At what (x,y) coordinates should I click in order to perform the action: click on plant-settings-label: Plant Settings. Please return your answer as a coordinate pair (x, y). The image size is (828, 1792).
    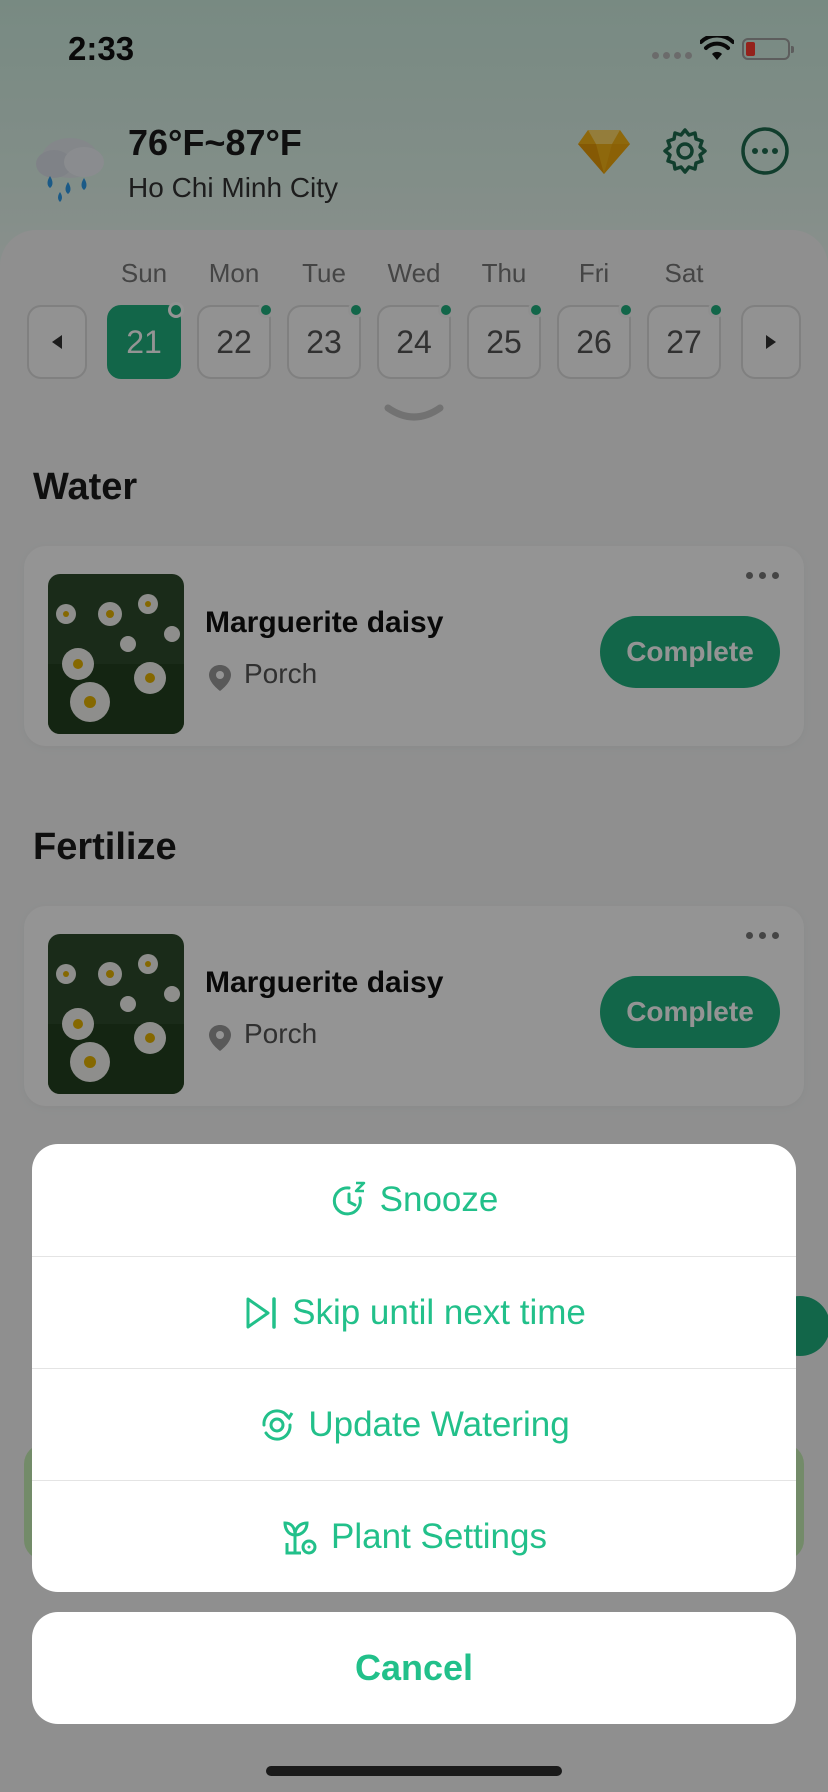
    Looking at the image, I should click on (439, 1536).